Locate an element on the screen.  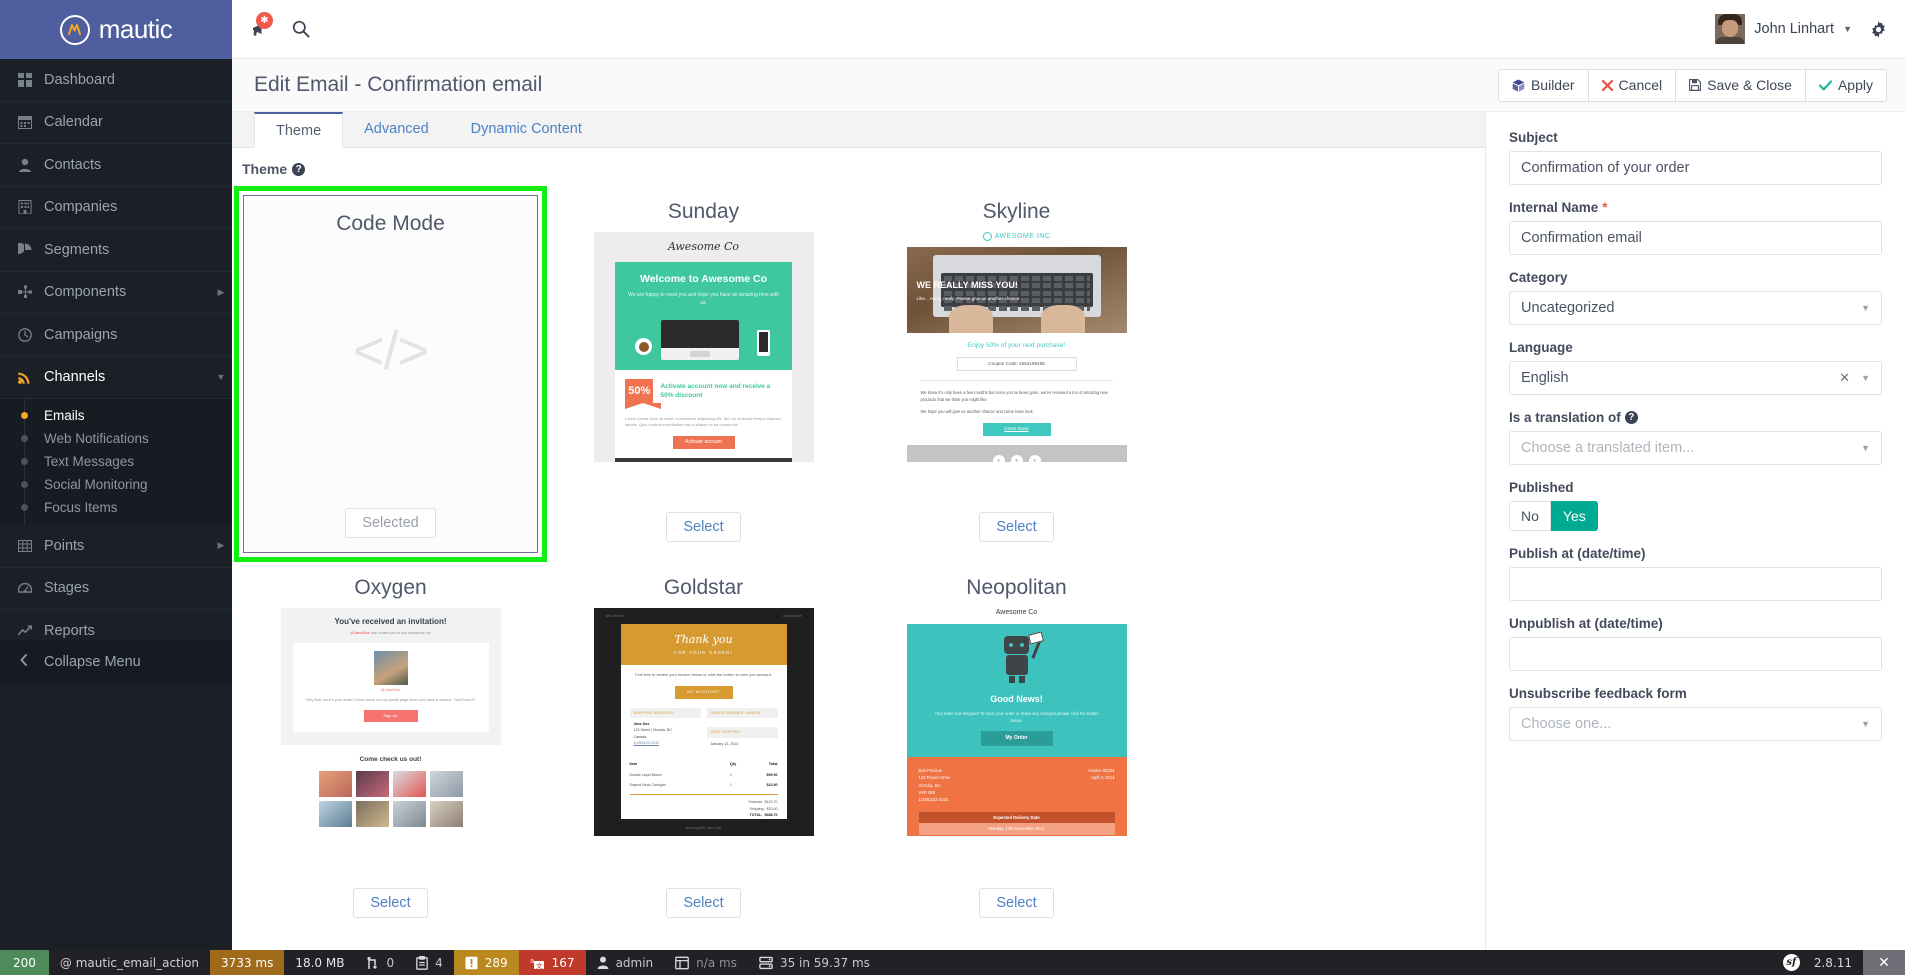
profiler-version: sf 2.8.11 is located at coordinates (1817, 962).